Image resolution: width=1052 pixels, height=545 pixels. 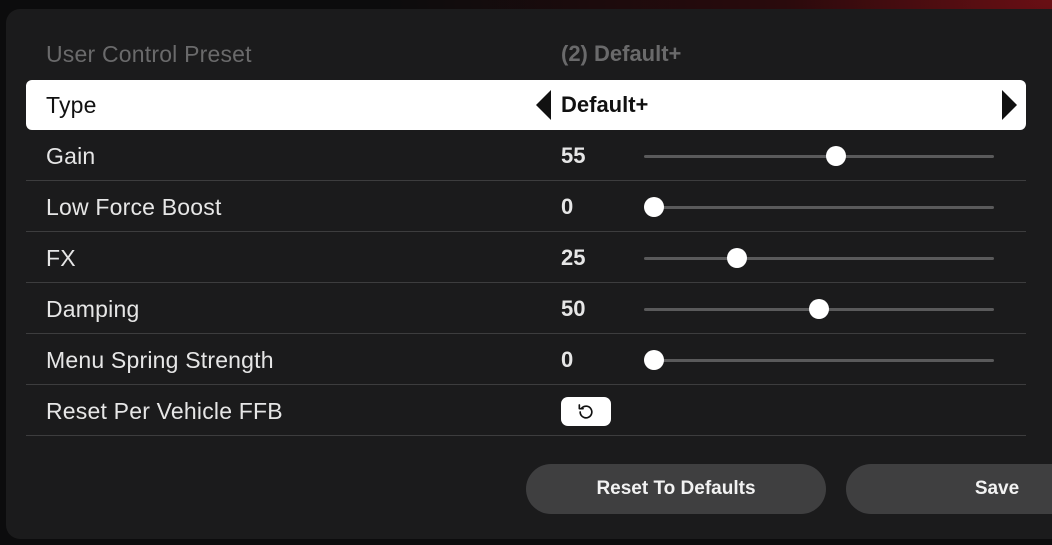 I want to click on low-force-boost-row: Low Force Boost 0, so click(x=526, y=207).